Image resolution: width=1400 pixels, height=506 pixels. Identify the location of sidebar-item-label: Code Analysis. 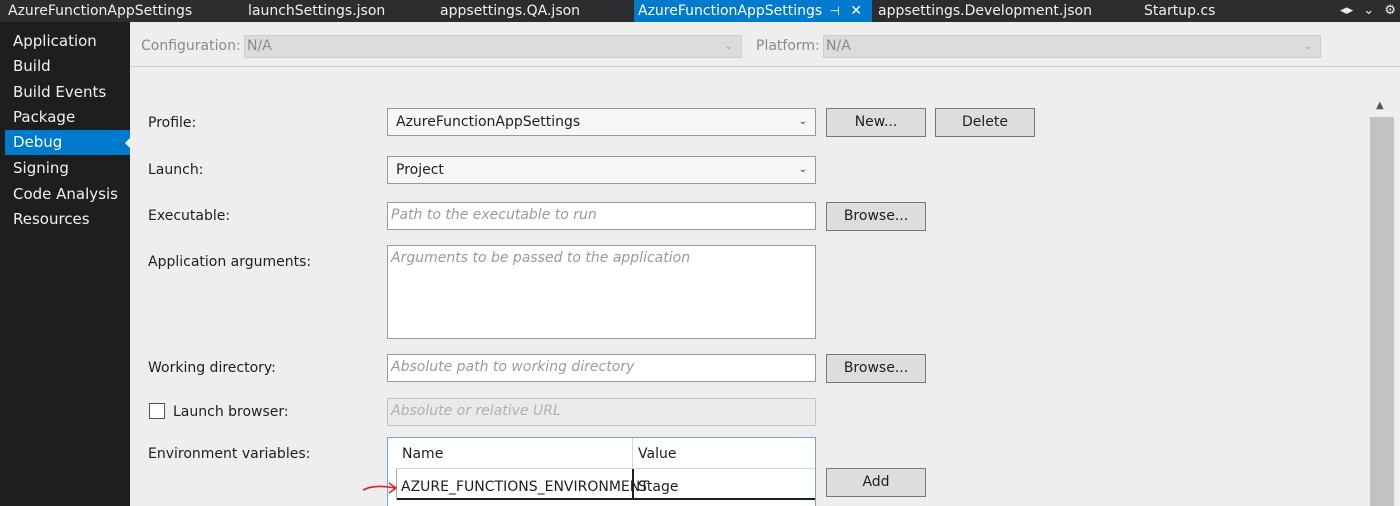
(65, 194).